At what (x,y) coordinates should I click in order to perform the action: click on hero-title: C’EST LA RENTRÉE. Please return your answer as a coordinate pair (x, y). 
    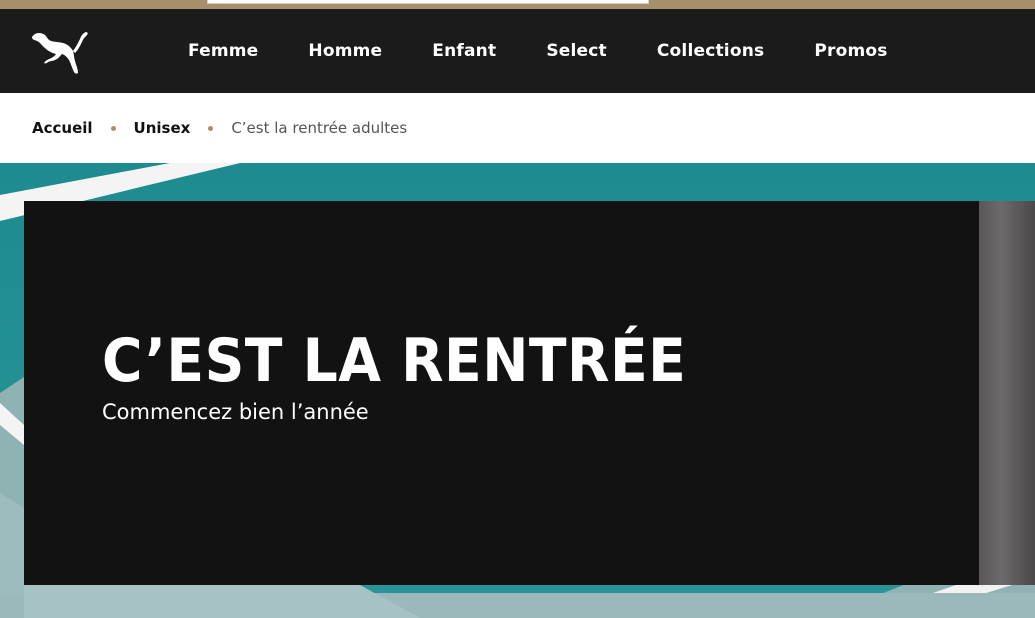
    Looking at the image, I should click on (394, 361).